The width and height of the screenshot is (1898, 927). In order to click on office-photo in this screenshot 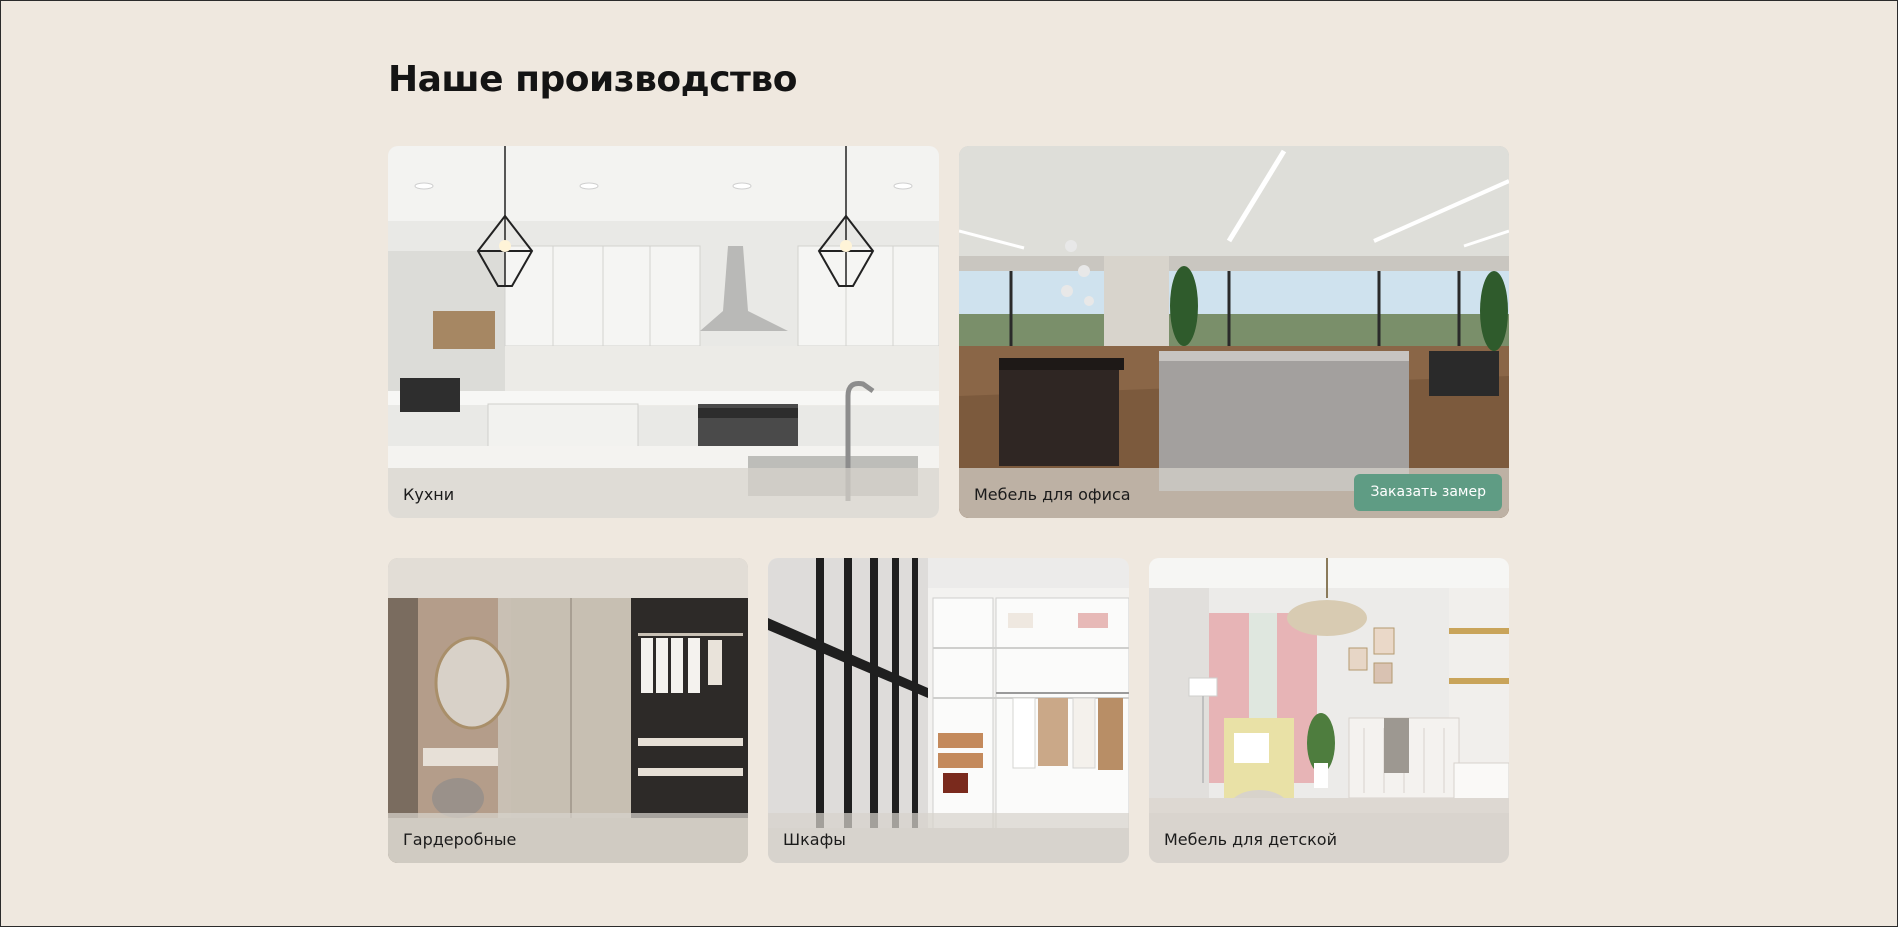, I will do `click(1234, 332)`.